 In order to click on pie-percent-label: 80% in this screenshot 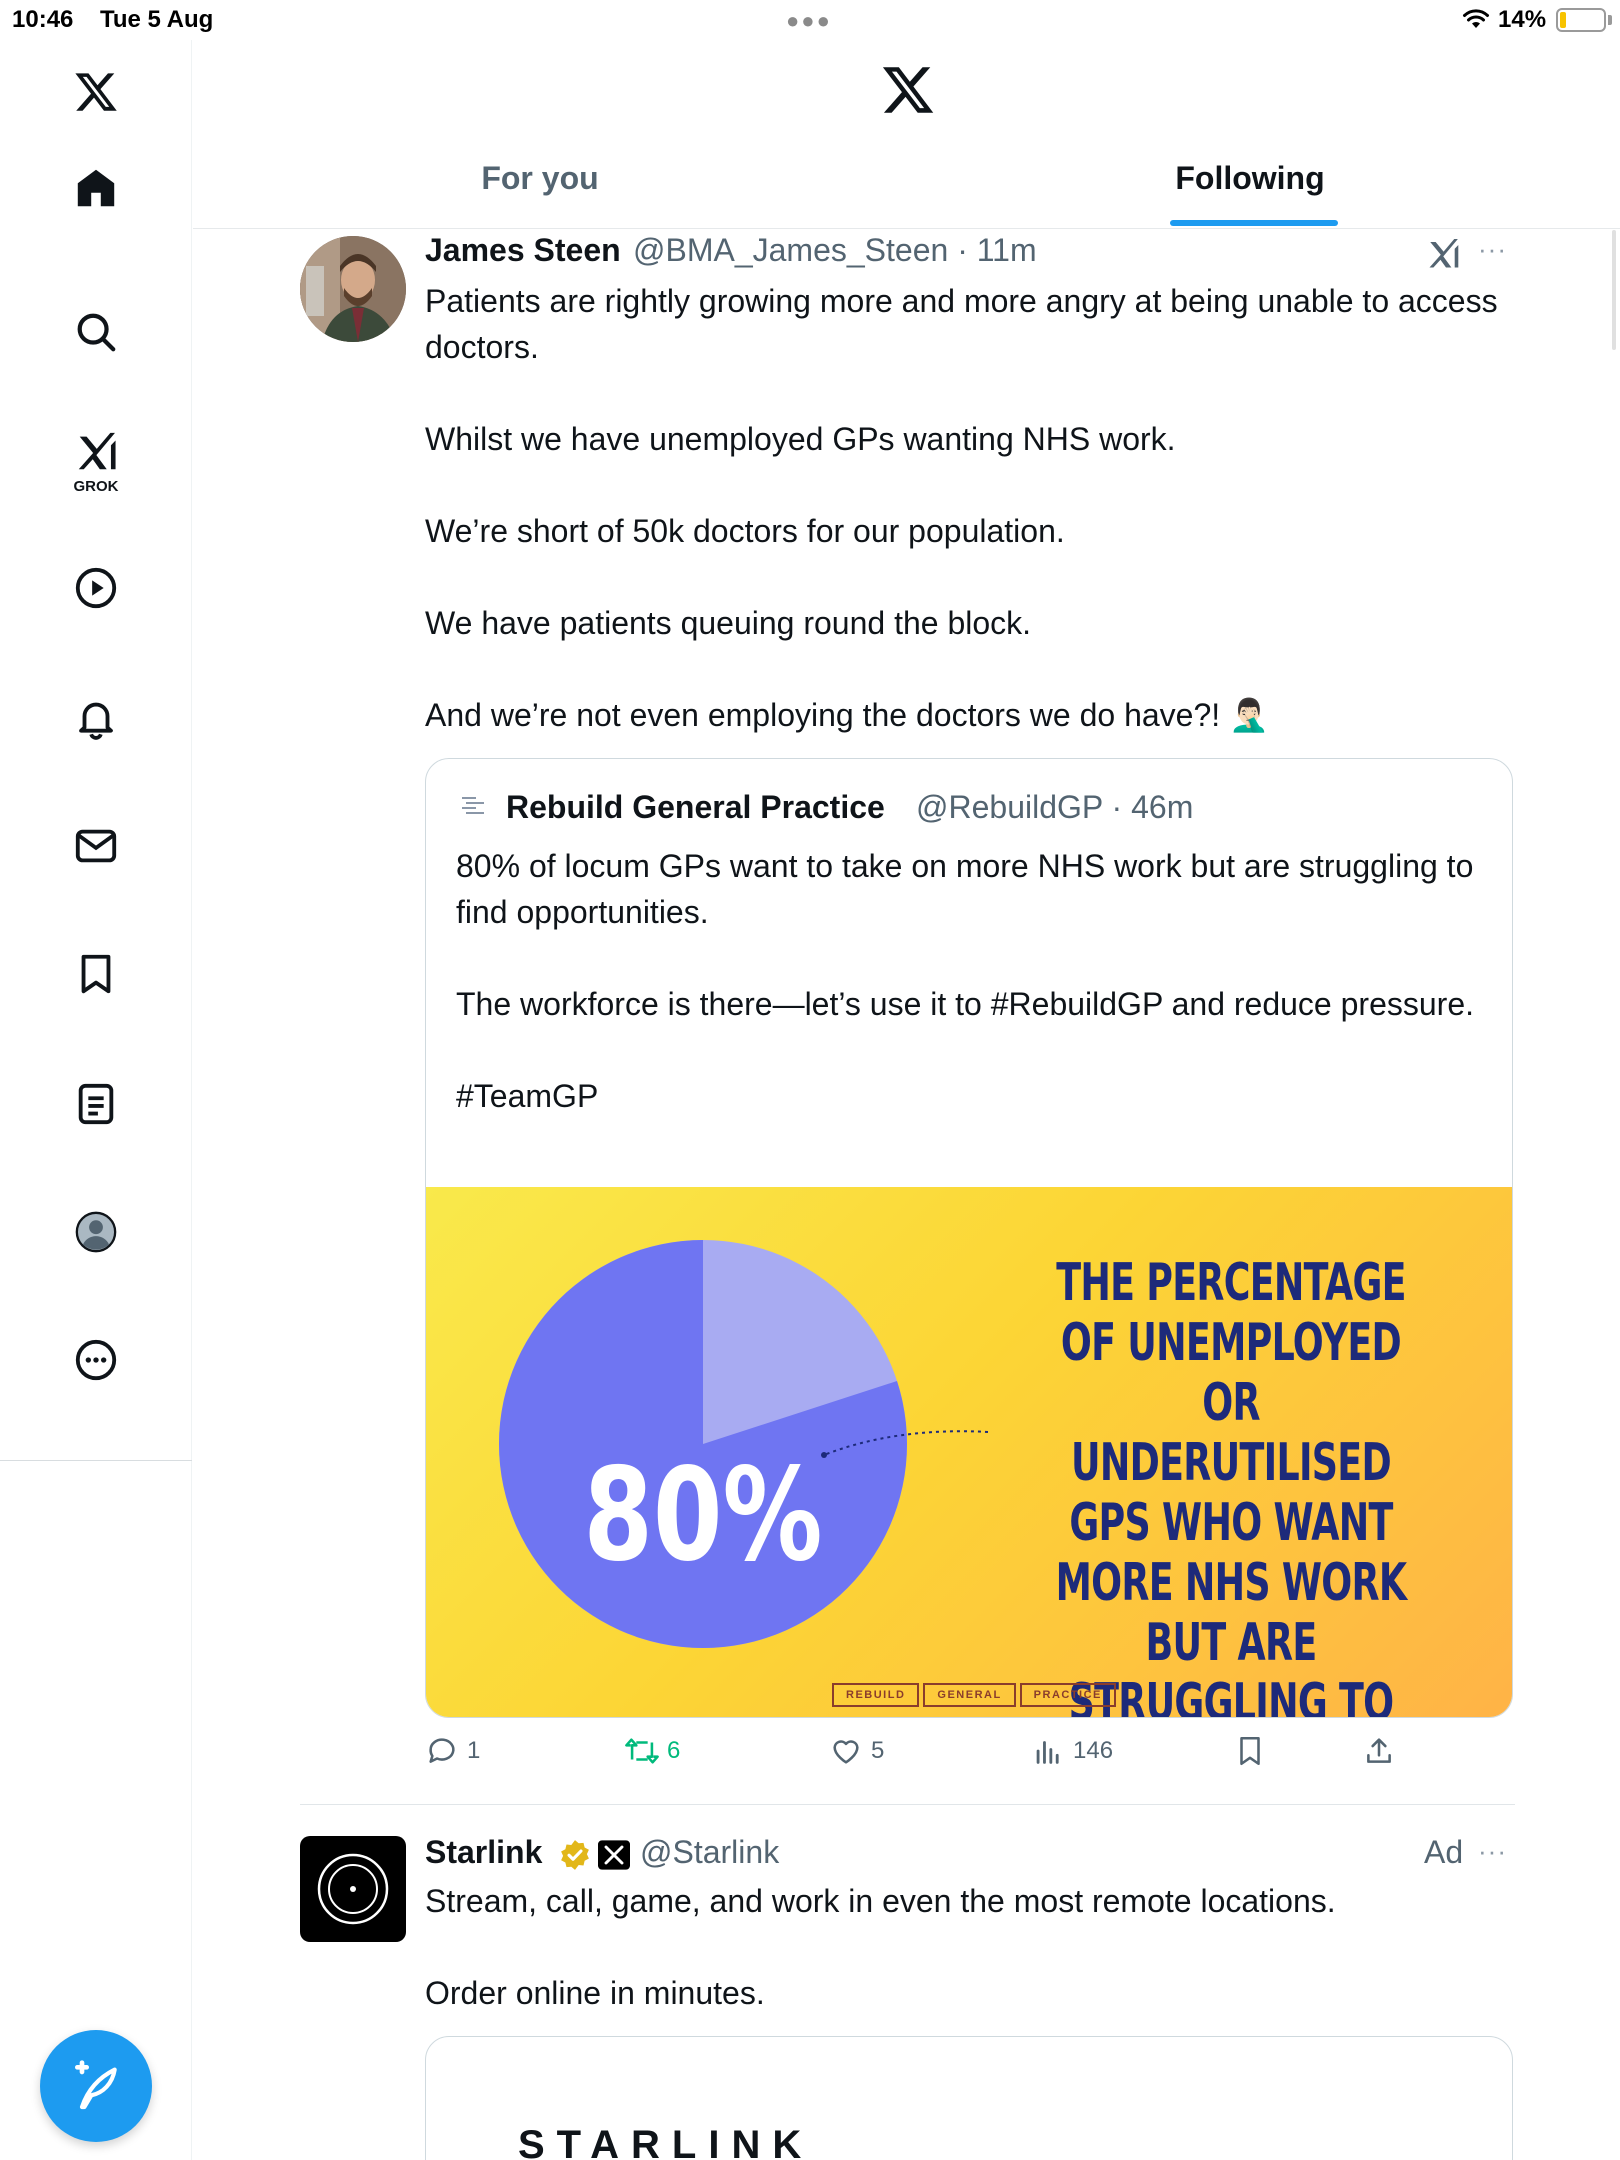, I will do `click(703, 1515)`.